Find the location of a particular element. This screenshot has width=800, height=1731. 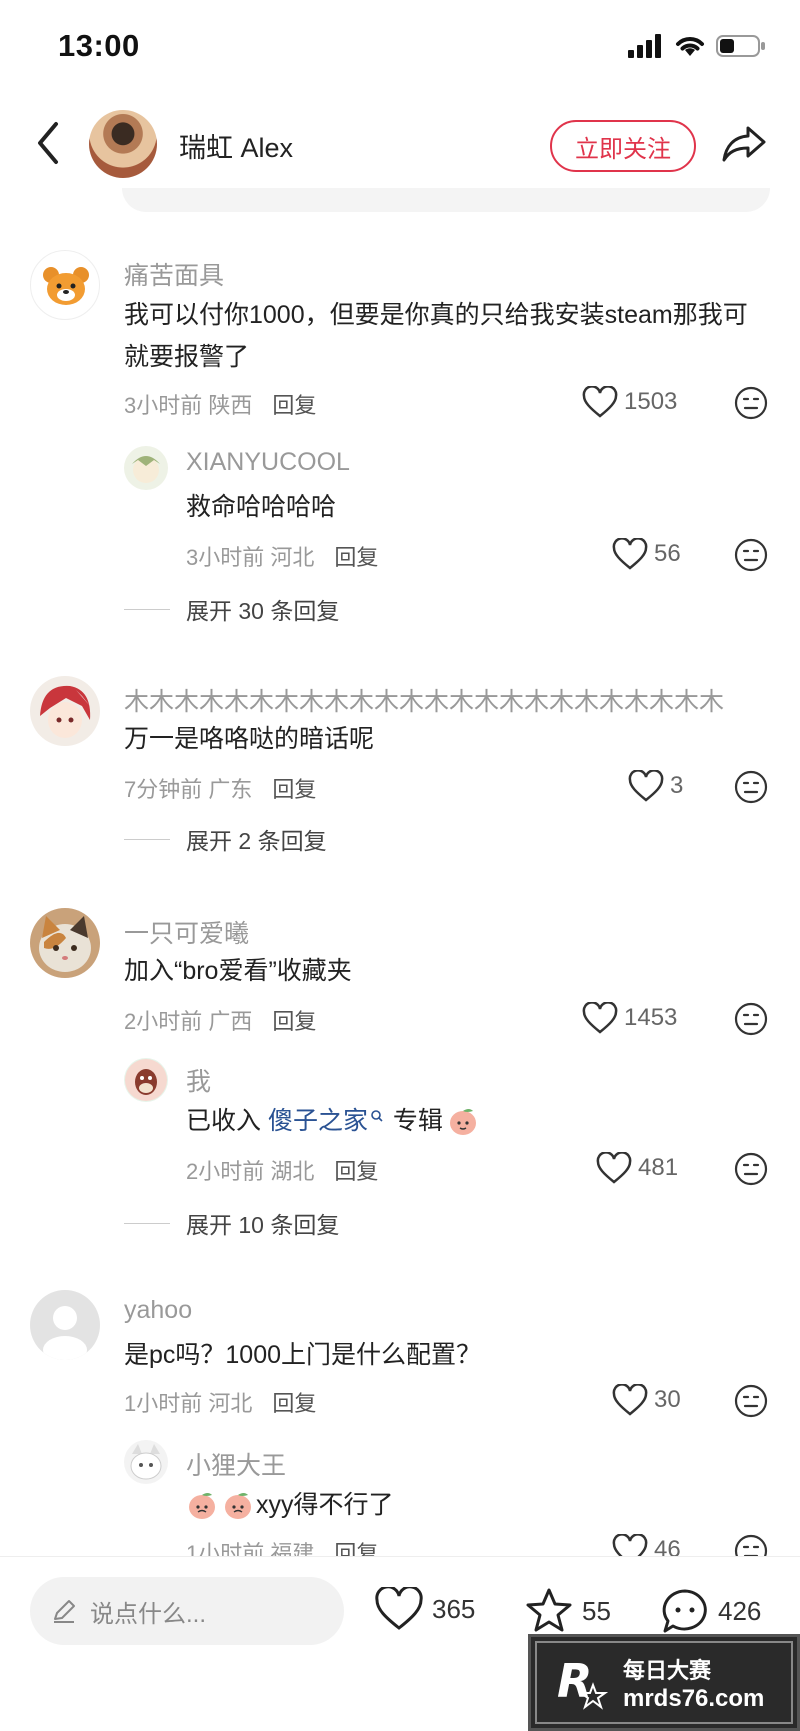

reply-meta: 3小时前 河北 回复 is located at coordinates (282, 556).